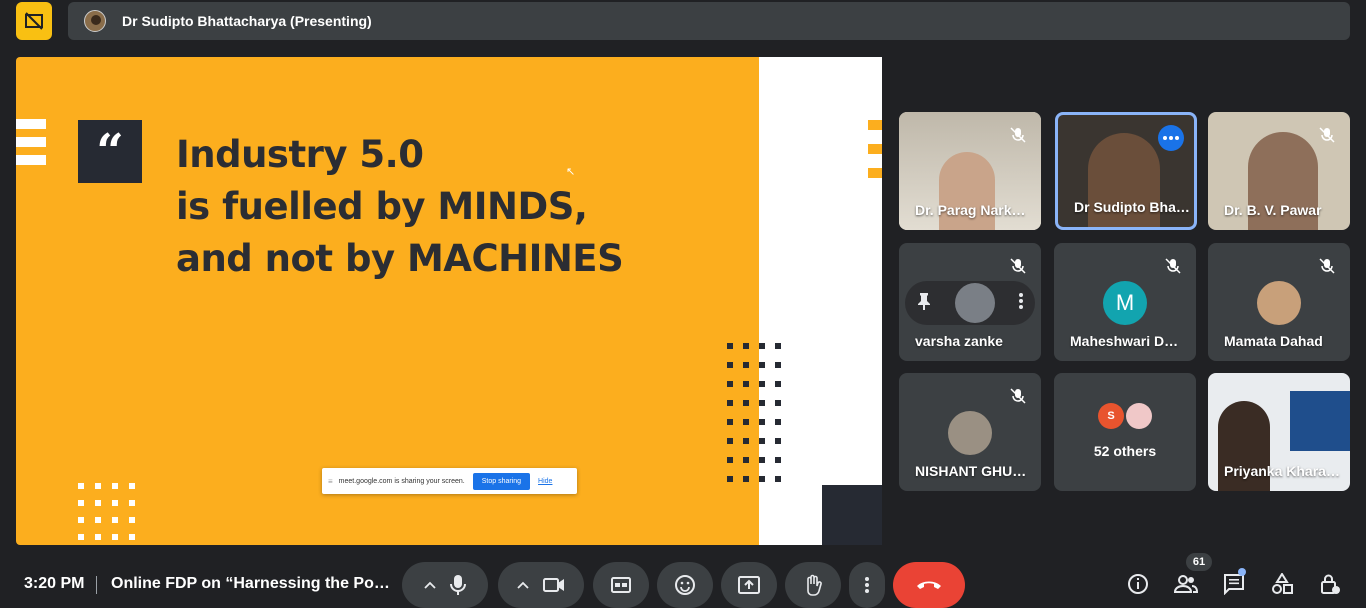 The height and width of the screenshot is (608, 1366). Describe the element at coordinates (401, 481) in the screenshot. I see `share-notice-text: meet.google.com is sharing your screen.` at that location.